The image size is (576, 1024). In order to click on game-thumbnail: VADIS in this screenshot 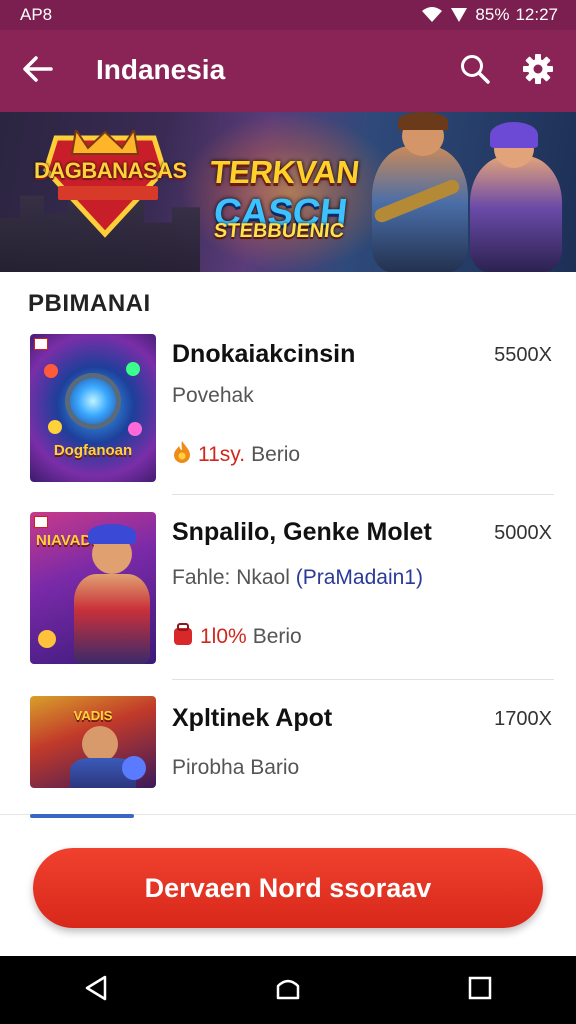, I will do `click(93, 742)`.